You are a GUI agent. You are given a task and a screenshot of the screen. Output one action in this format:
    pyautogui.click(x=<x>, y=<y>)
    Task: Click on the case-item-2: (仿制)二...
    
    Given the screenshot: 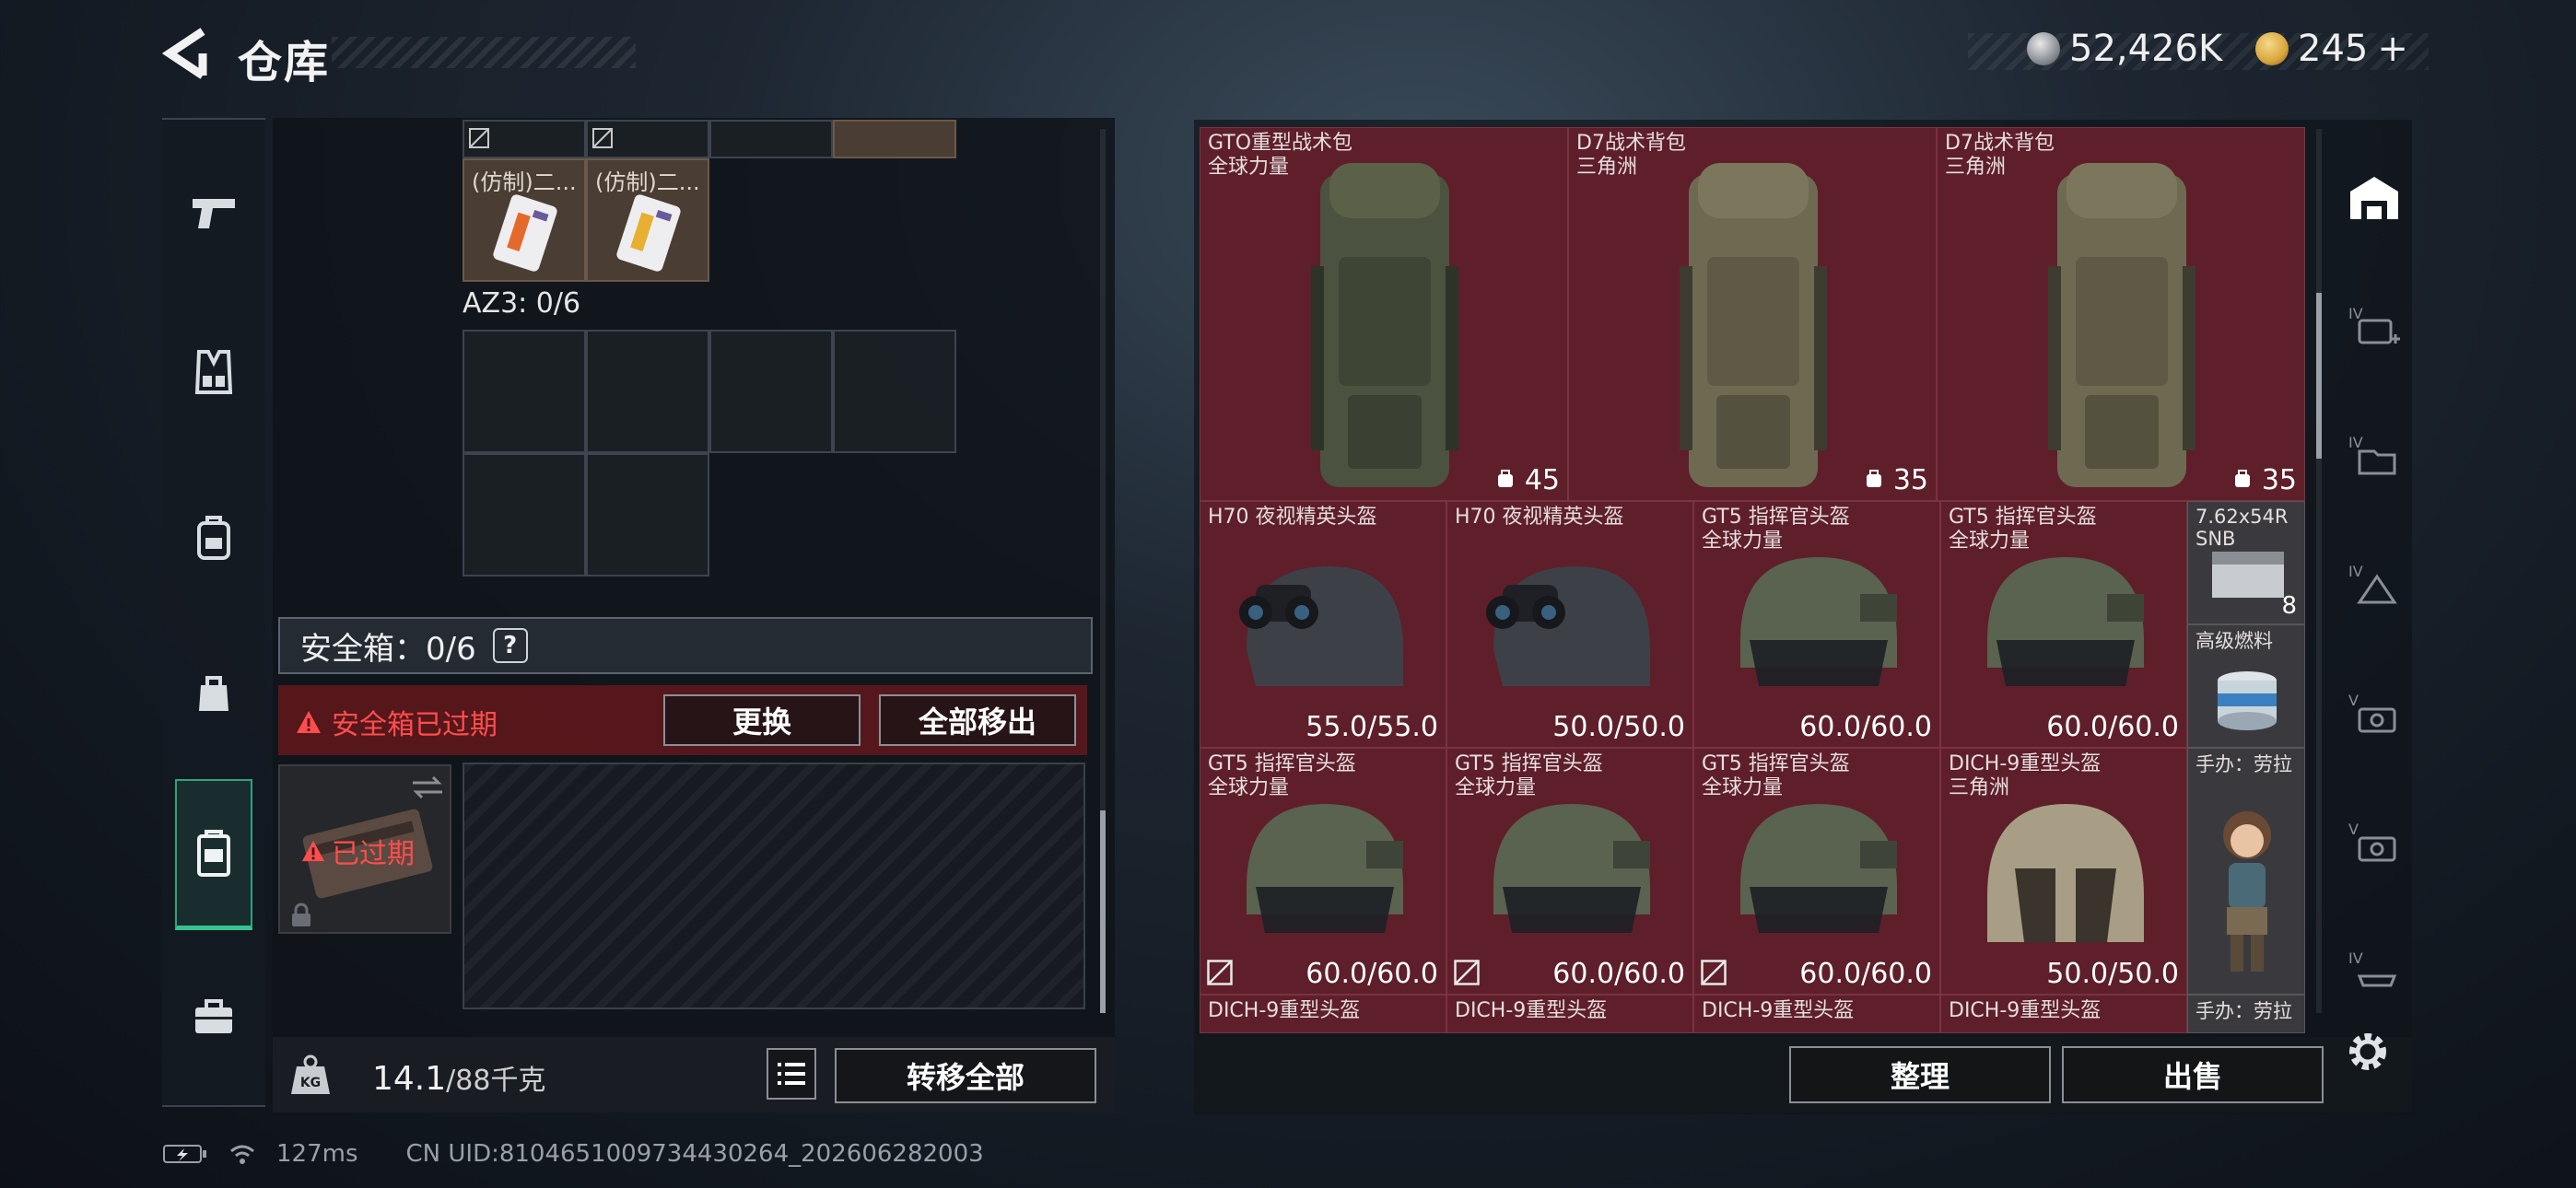 What is the action you would take?
    pyautogui.click(x=647, y=220)
    